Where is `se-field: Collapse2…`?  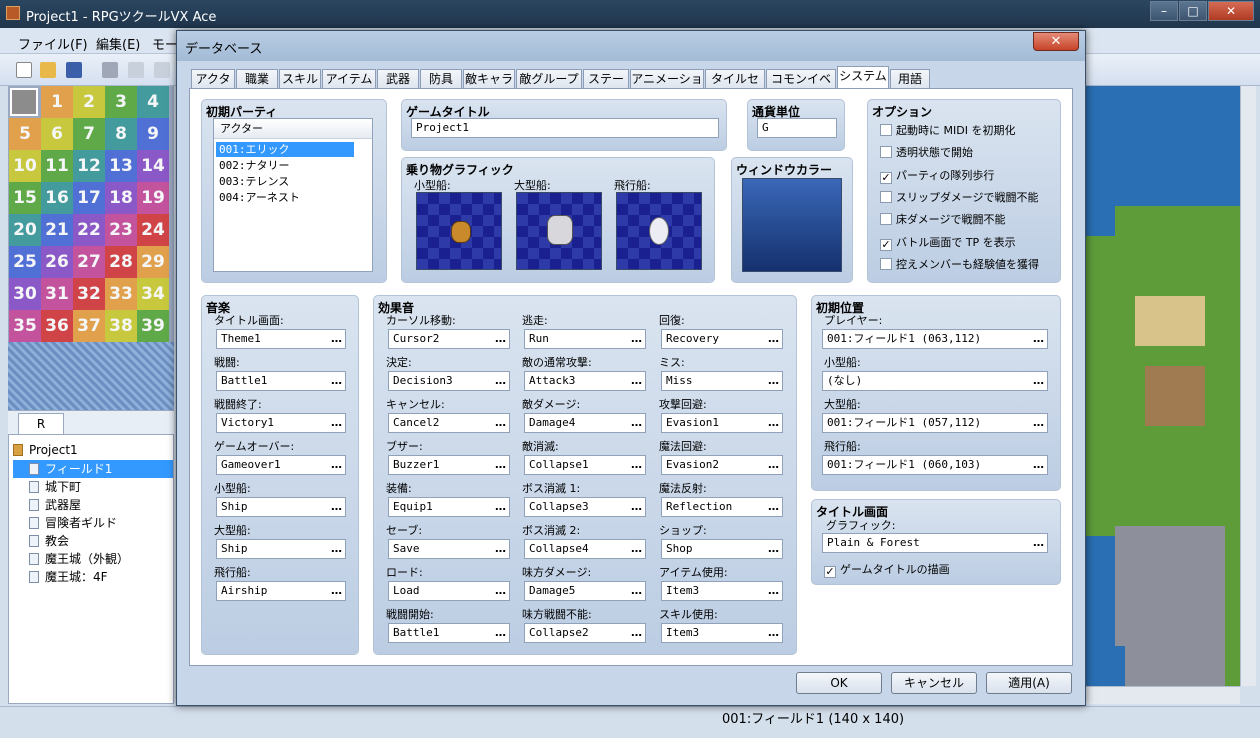 se-field: Collapse2… is located at coordinates (585, 633).